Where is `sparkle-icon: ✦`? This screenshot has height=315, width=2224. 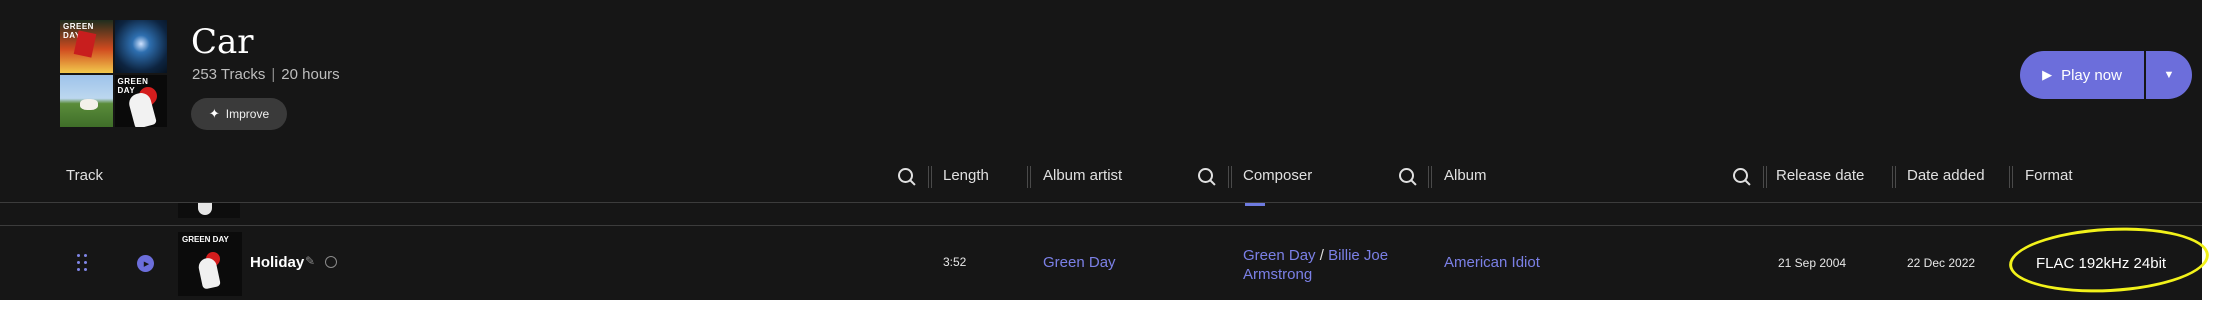 sparkle-icon: ✦ is located at coordinates (214, 113).